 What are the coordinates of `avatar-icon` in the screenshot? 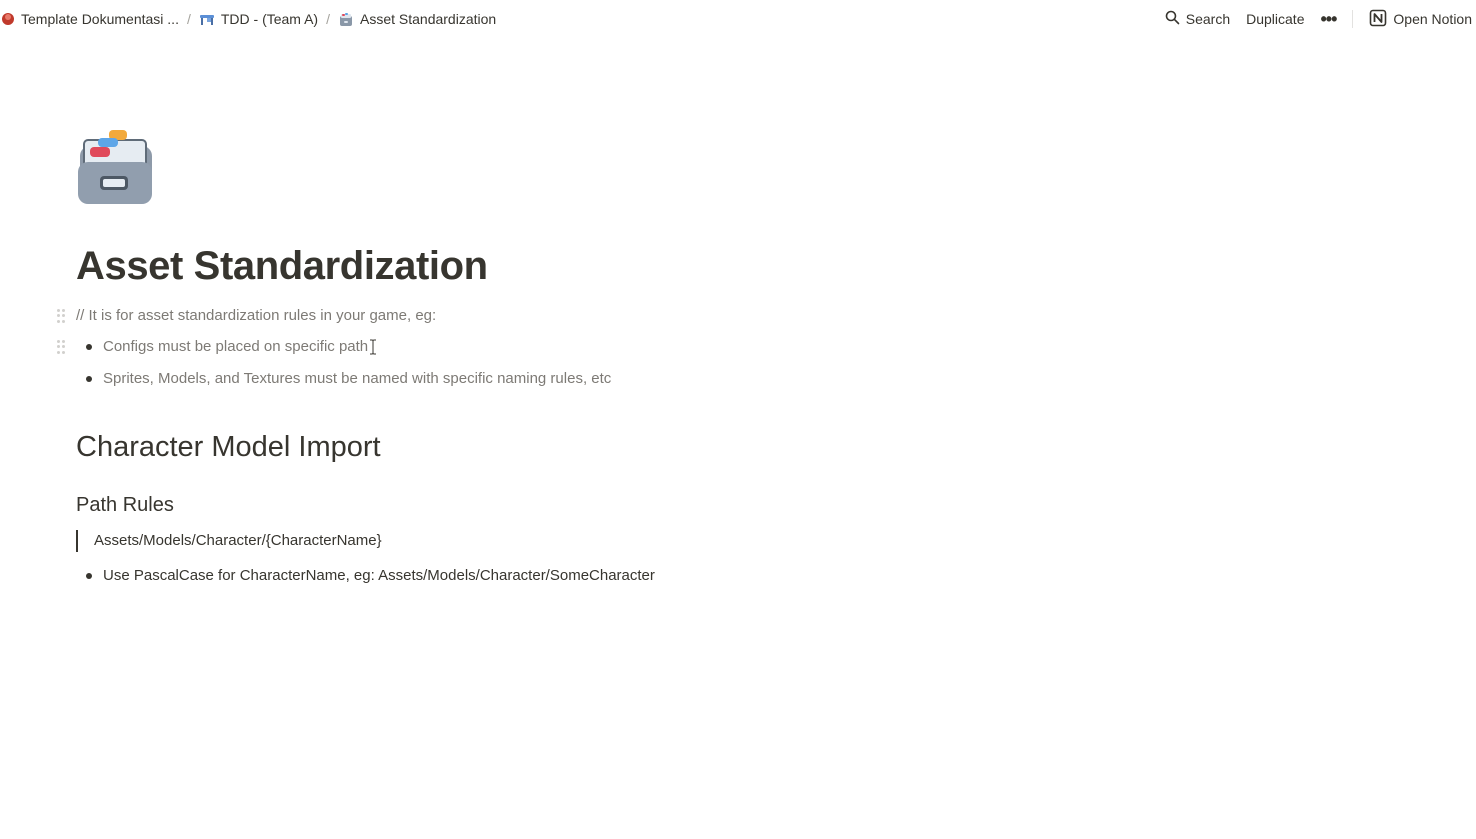 It's located at (8, 19).